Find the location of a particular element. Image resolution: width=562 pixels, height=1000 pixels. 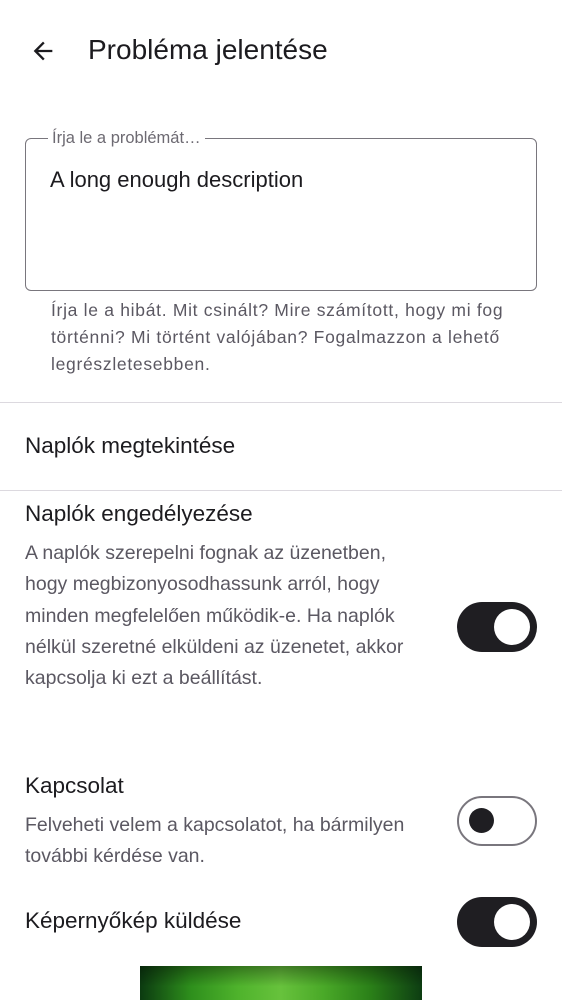

description-input: A long enough description is located at coordinates (176, 180).